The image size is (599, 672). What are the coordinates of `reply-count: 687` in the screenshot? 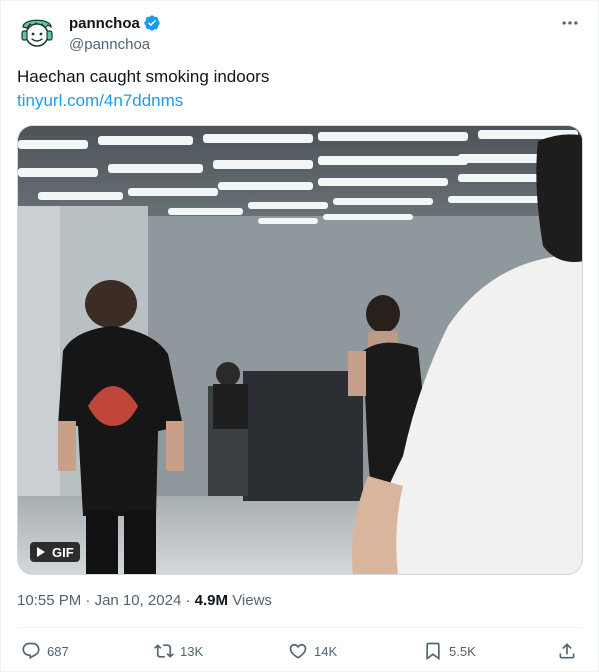 It's located at (58, 651).